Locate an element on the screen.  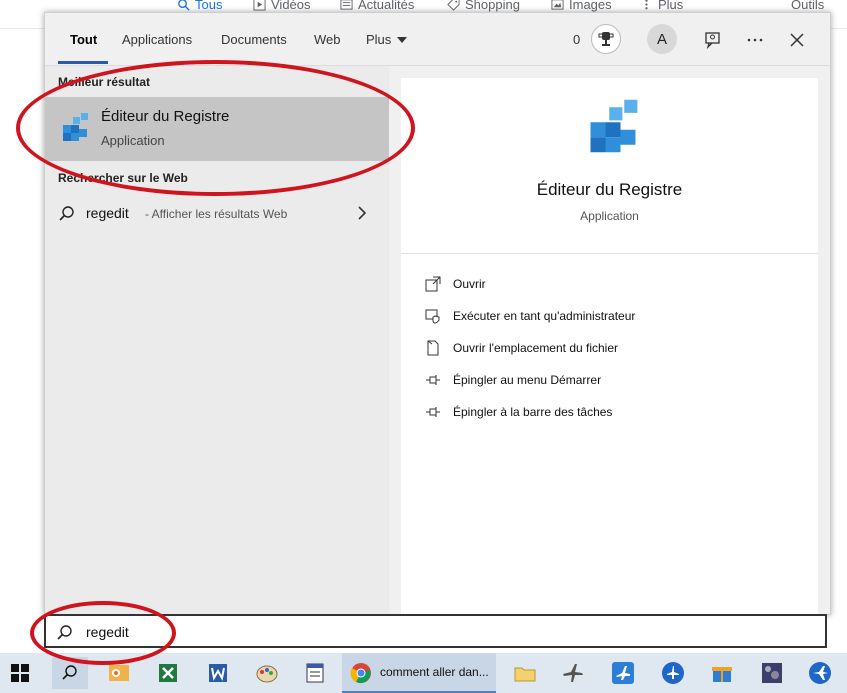
more-options-button is located at coordinates (755, 40).